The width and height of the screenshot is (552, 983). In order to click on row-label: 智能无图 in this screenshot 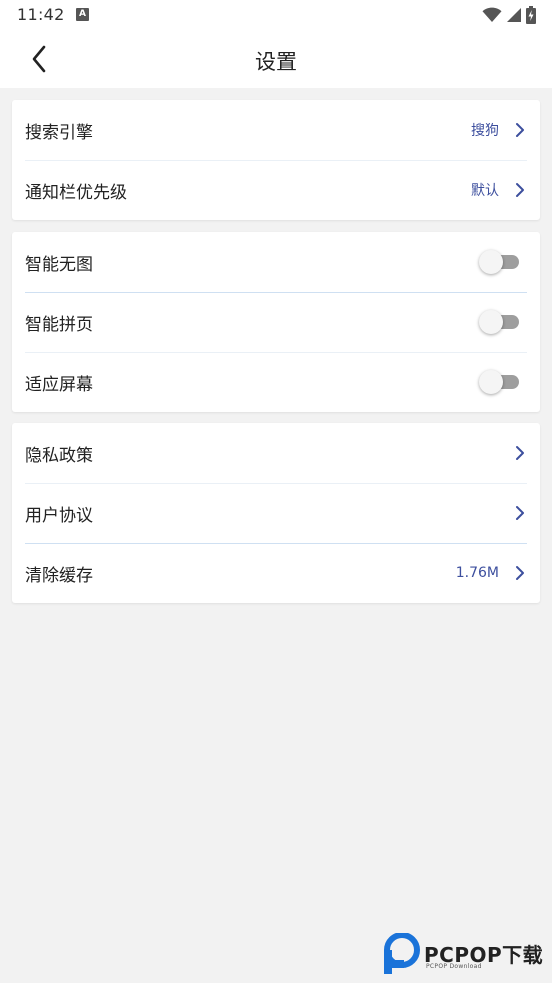, I will do `click(59, 264)`.